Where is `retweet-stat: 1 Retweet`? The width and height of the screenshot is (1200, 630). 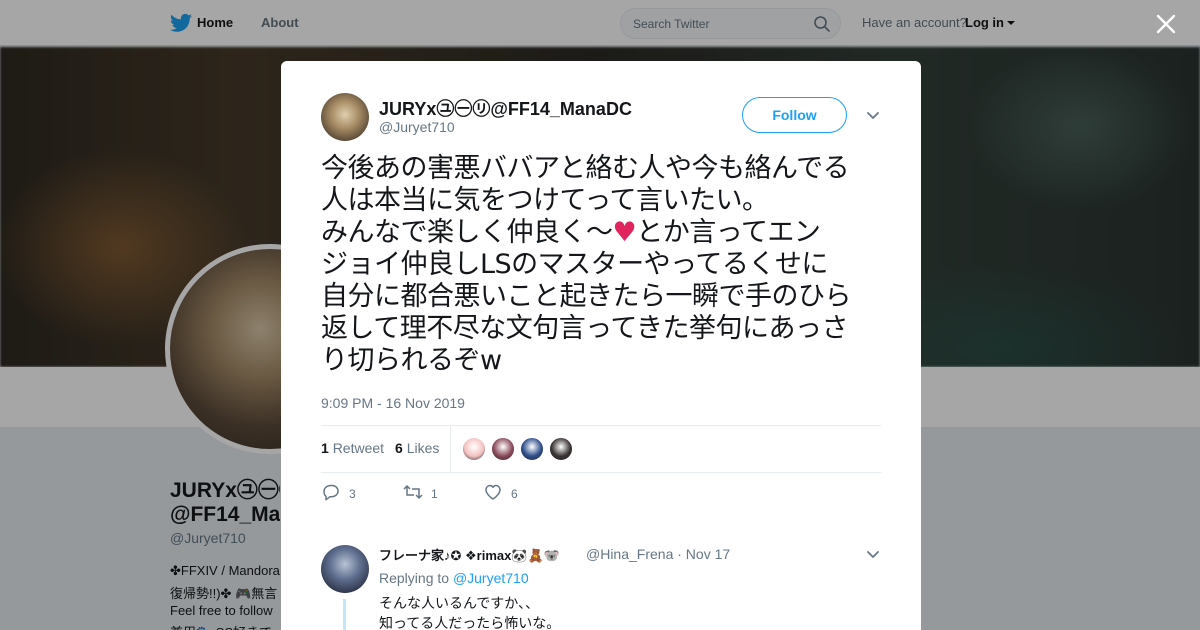 retweet-stat: 1 Retweet is located at coordinates (352, 448).